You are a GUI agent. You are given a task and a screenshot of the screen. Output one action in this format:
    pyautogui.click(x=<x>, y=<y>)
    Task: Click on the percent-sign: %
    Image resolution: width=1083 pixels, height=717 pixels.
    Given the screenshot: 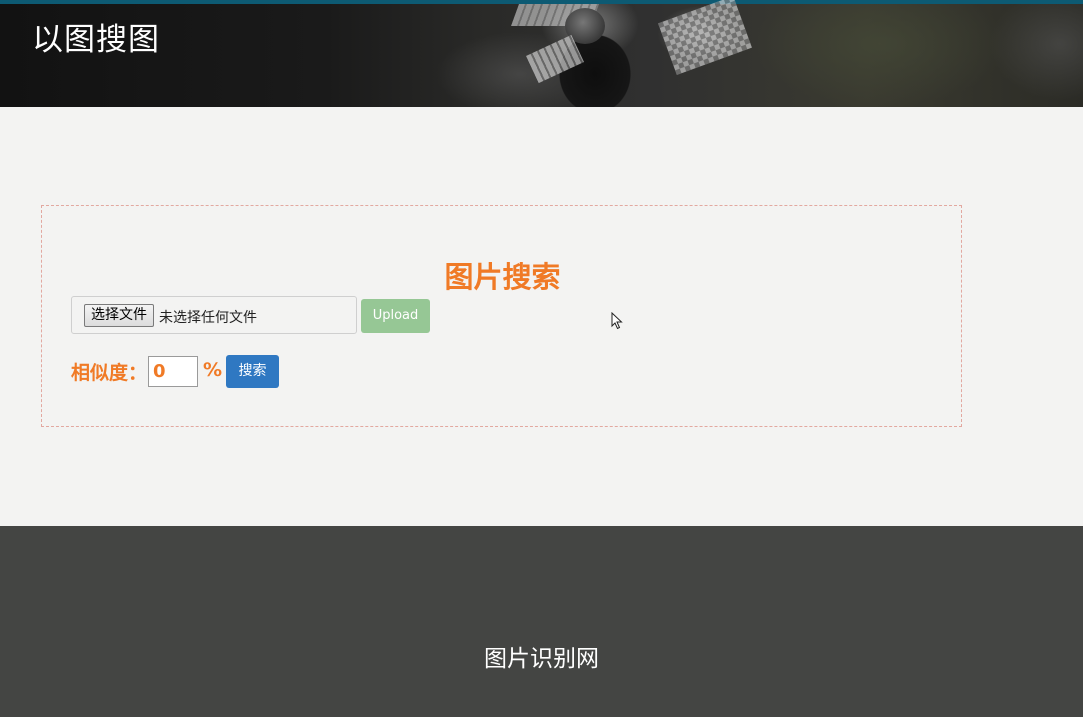 What is the action you would take?
    pyautogui.click(x=213, y=370)
    